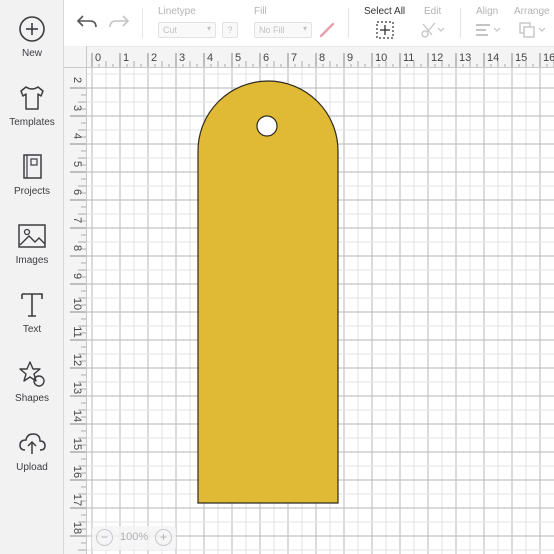  I want to click on pen-color-icon, so click(327, 30).